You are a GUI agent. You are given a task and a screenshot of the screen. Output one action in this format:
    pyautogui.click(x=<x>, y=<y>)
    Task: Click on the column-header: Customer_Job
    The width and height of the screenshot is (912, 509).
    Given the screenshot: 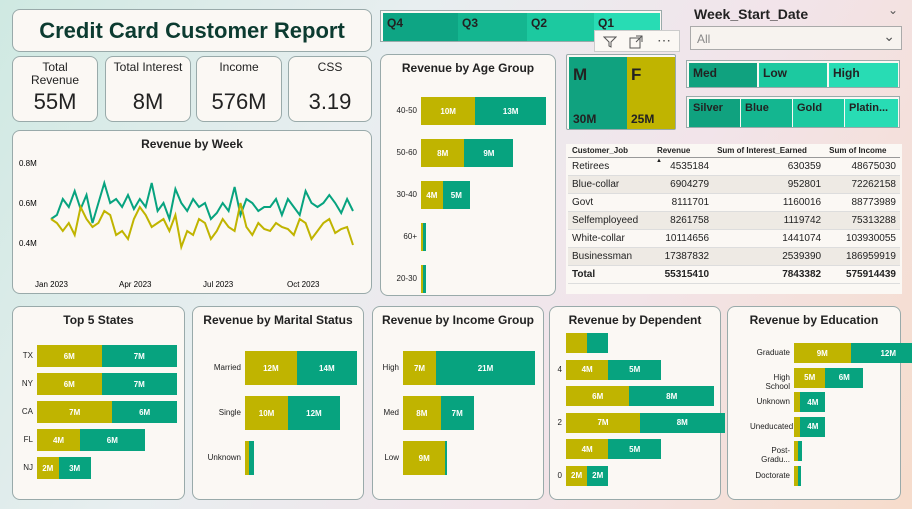 What is the action you would take?
    pyautogui.click(x=610, y=151)
    